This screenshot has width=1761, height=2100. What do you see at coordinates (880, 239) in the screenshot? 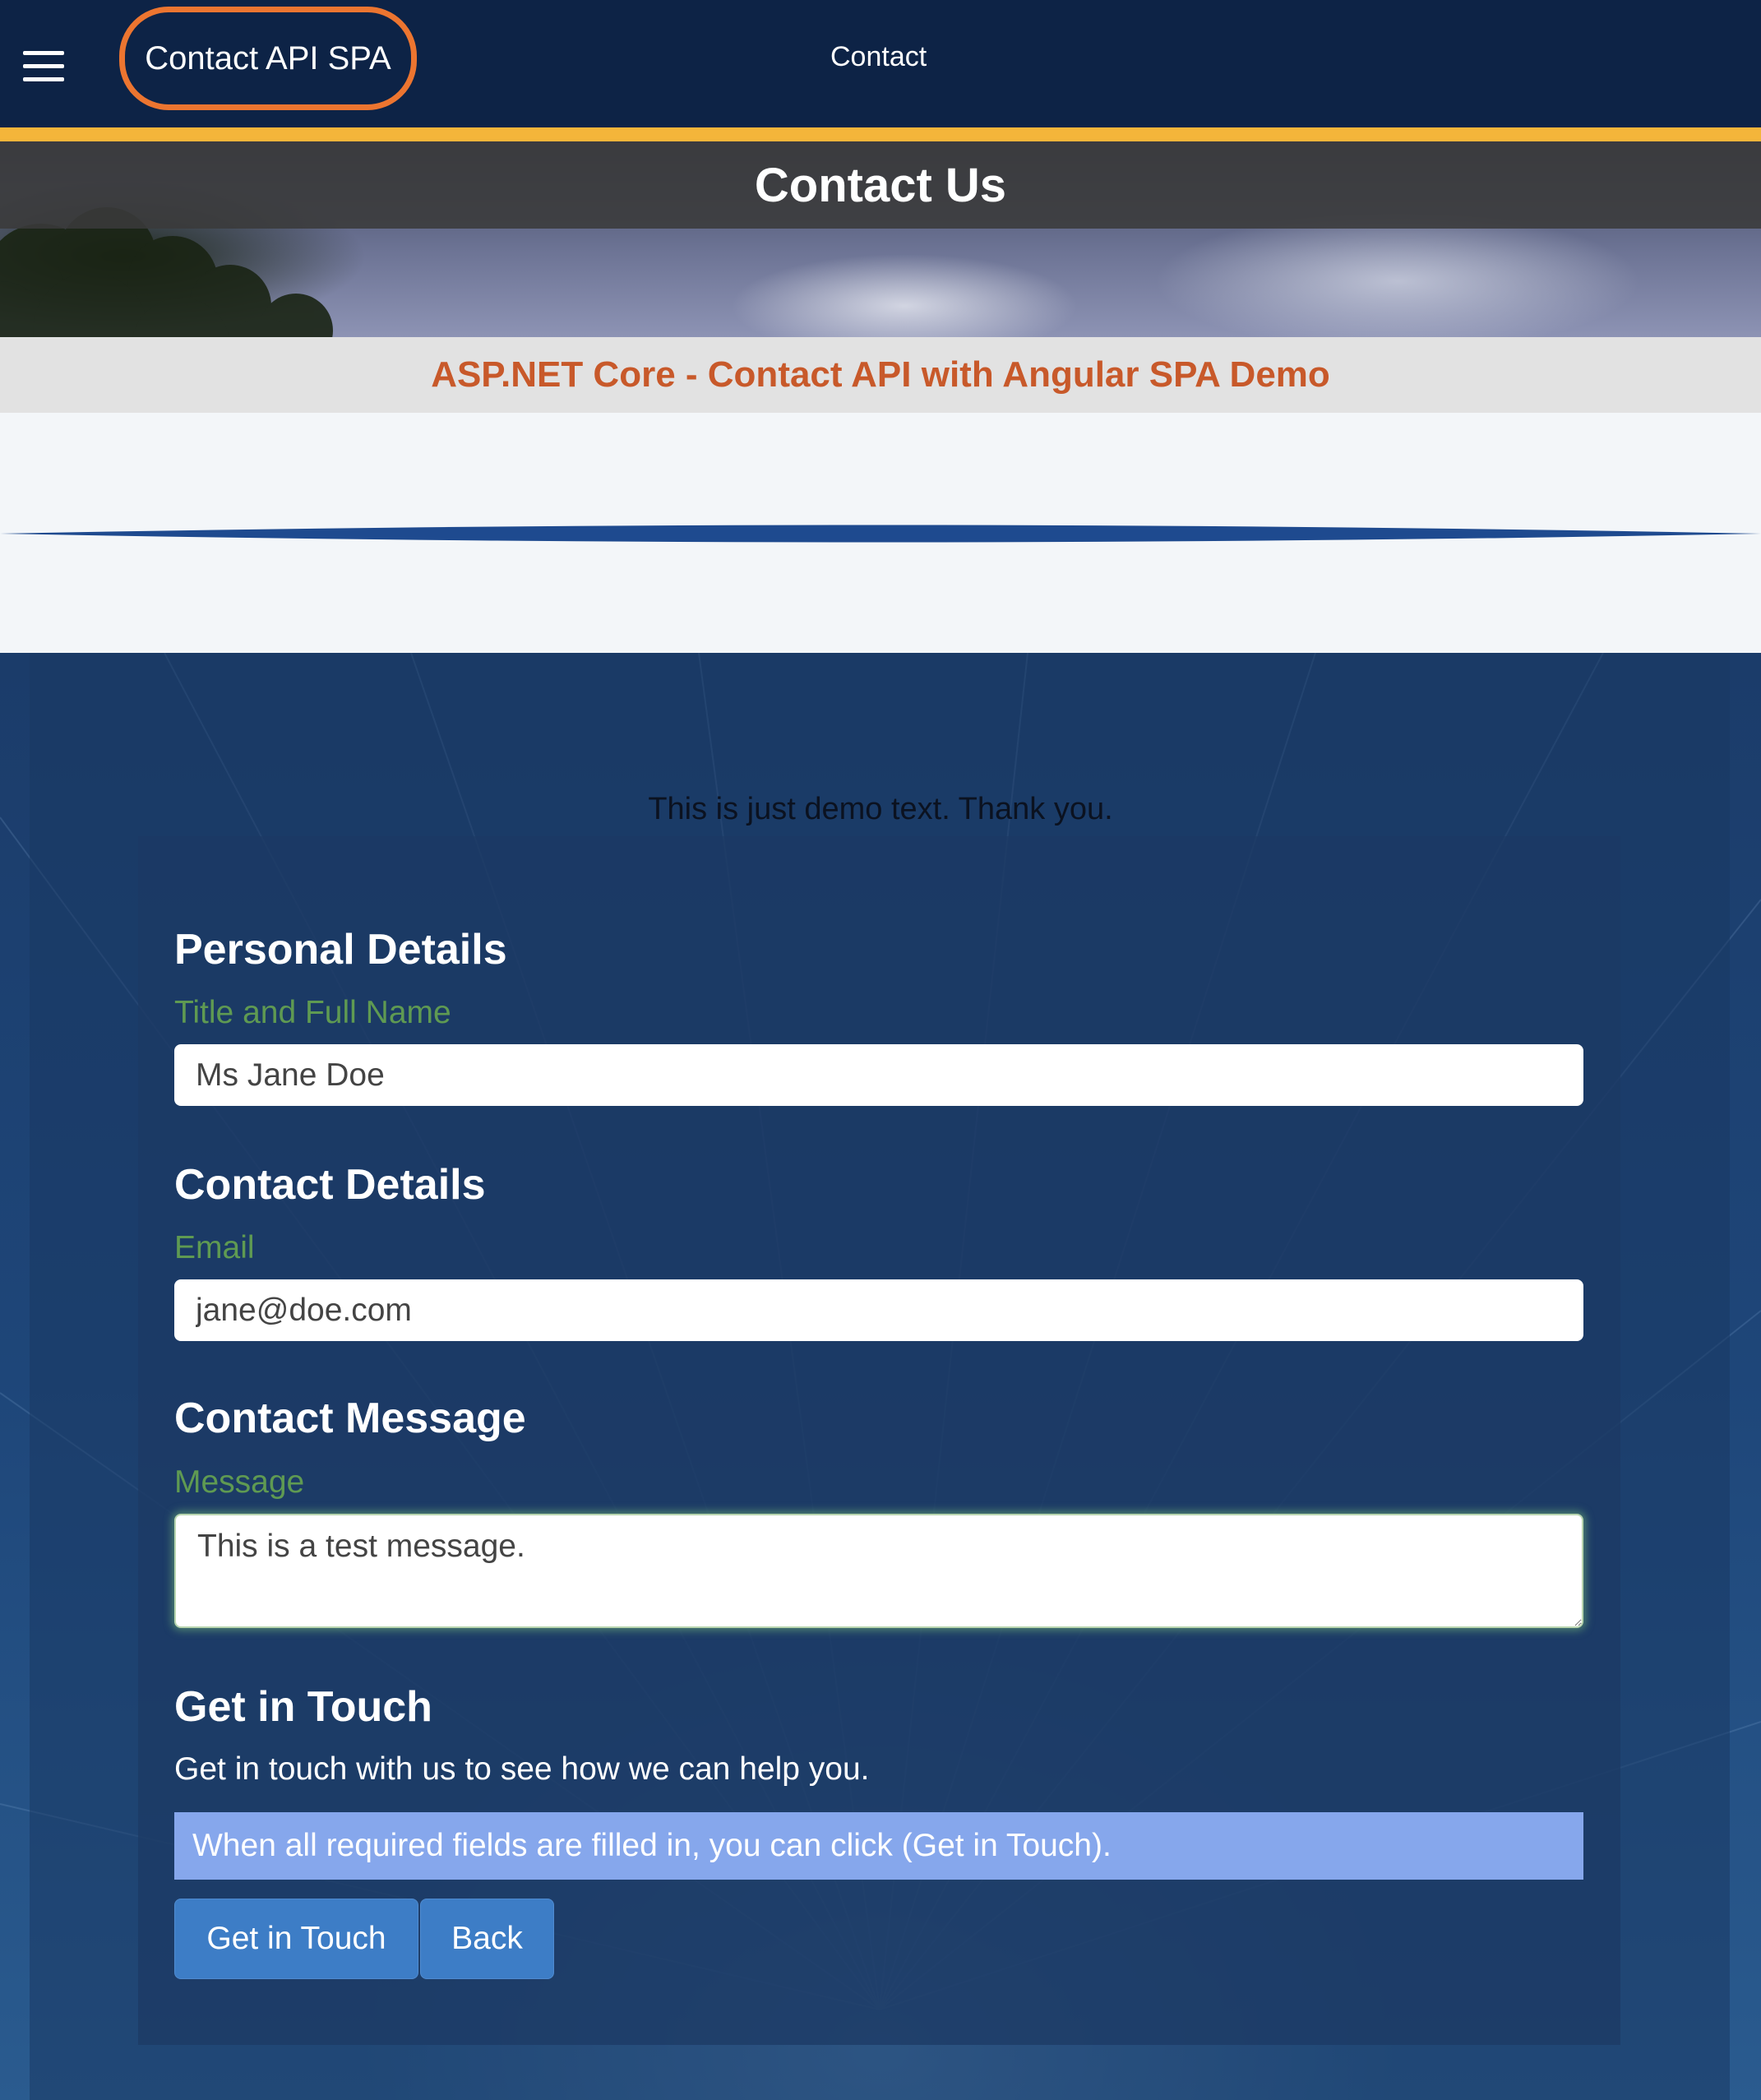
I see `hero-banner: Contact Us` at bounding box center [880, 239].